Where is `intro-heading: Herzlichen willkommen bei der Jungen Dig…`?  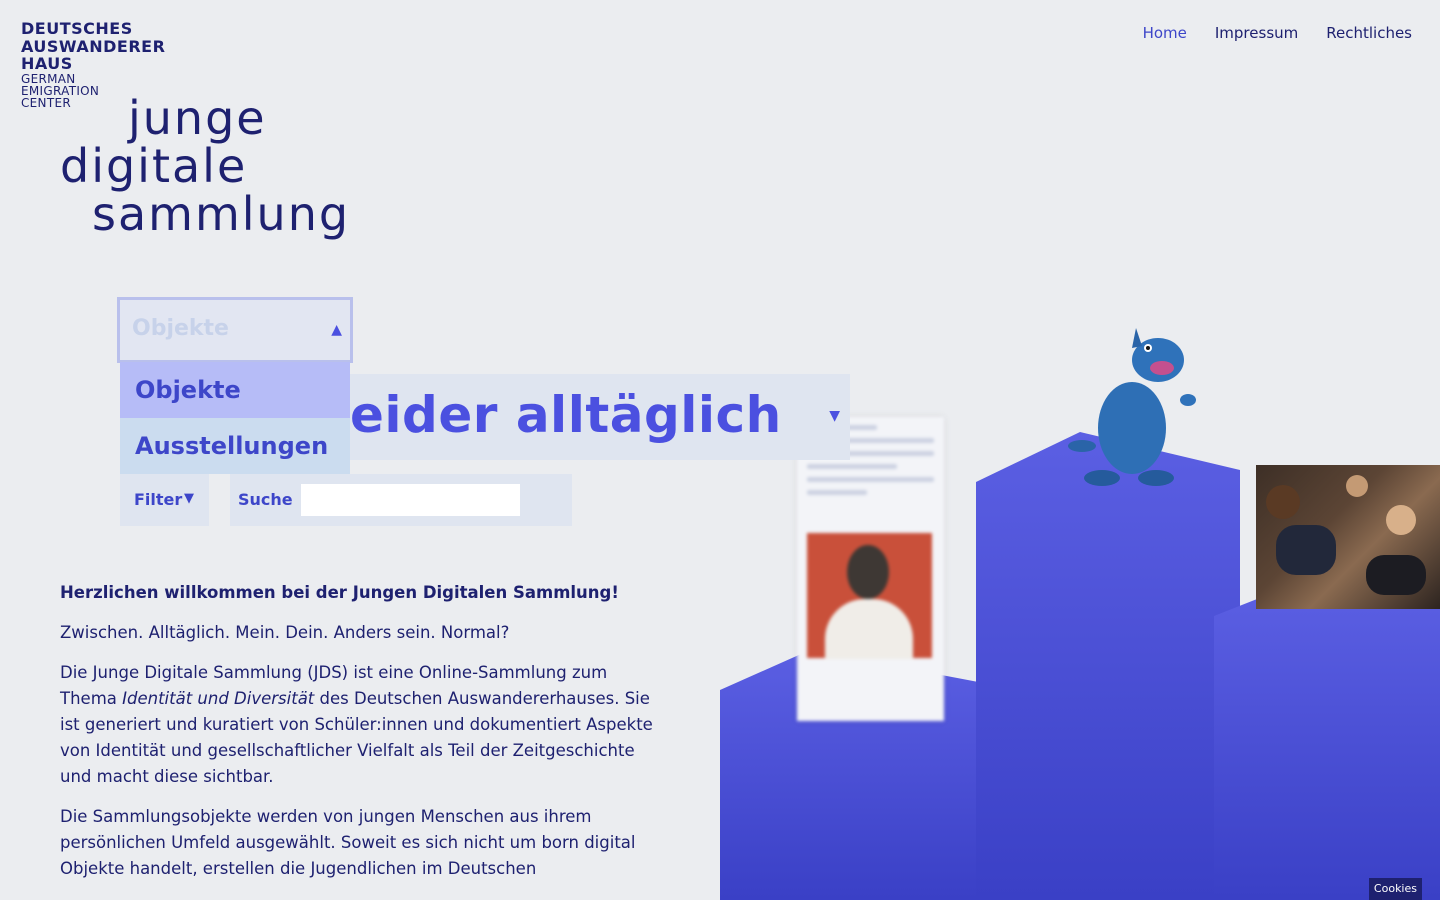
intro-heading: Herzlichen willkommen bei der Jungen Dig… is located at coordinates (339, 592).